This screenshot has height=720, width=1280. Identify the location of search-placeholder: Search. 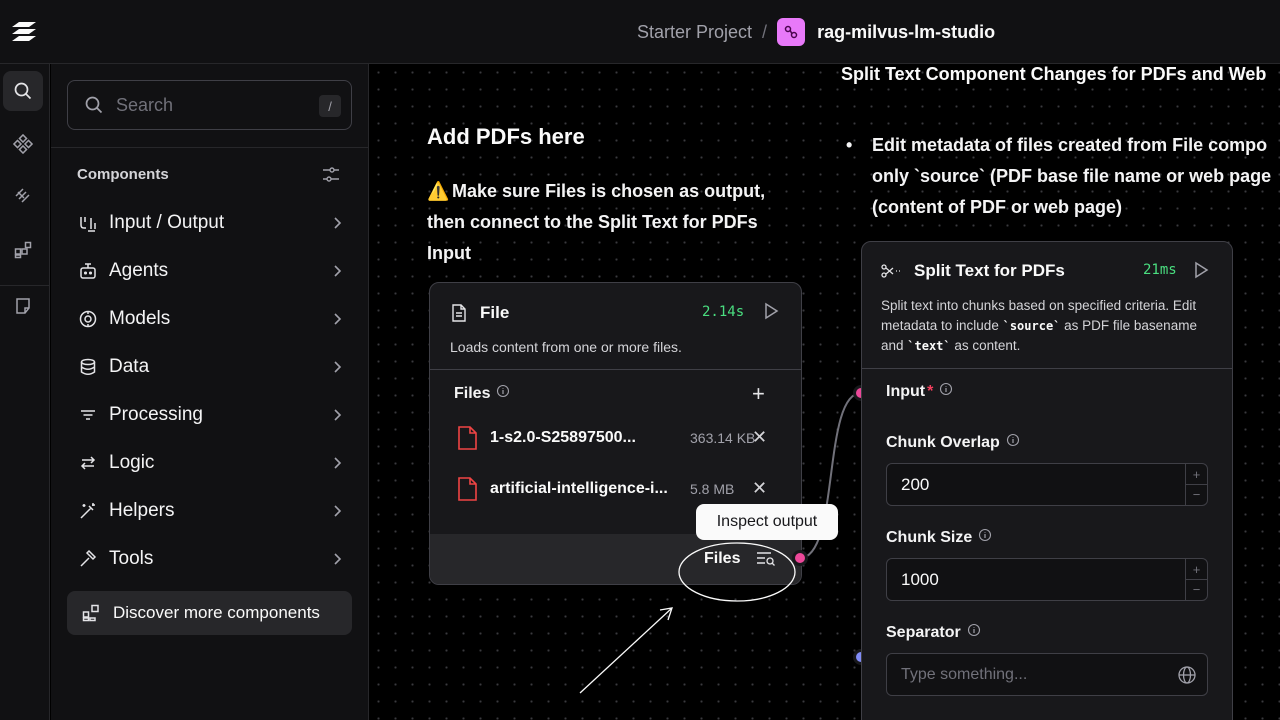
(145, 104).